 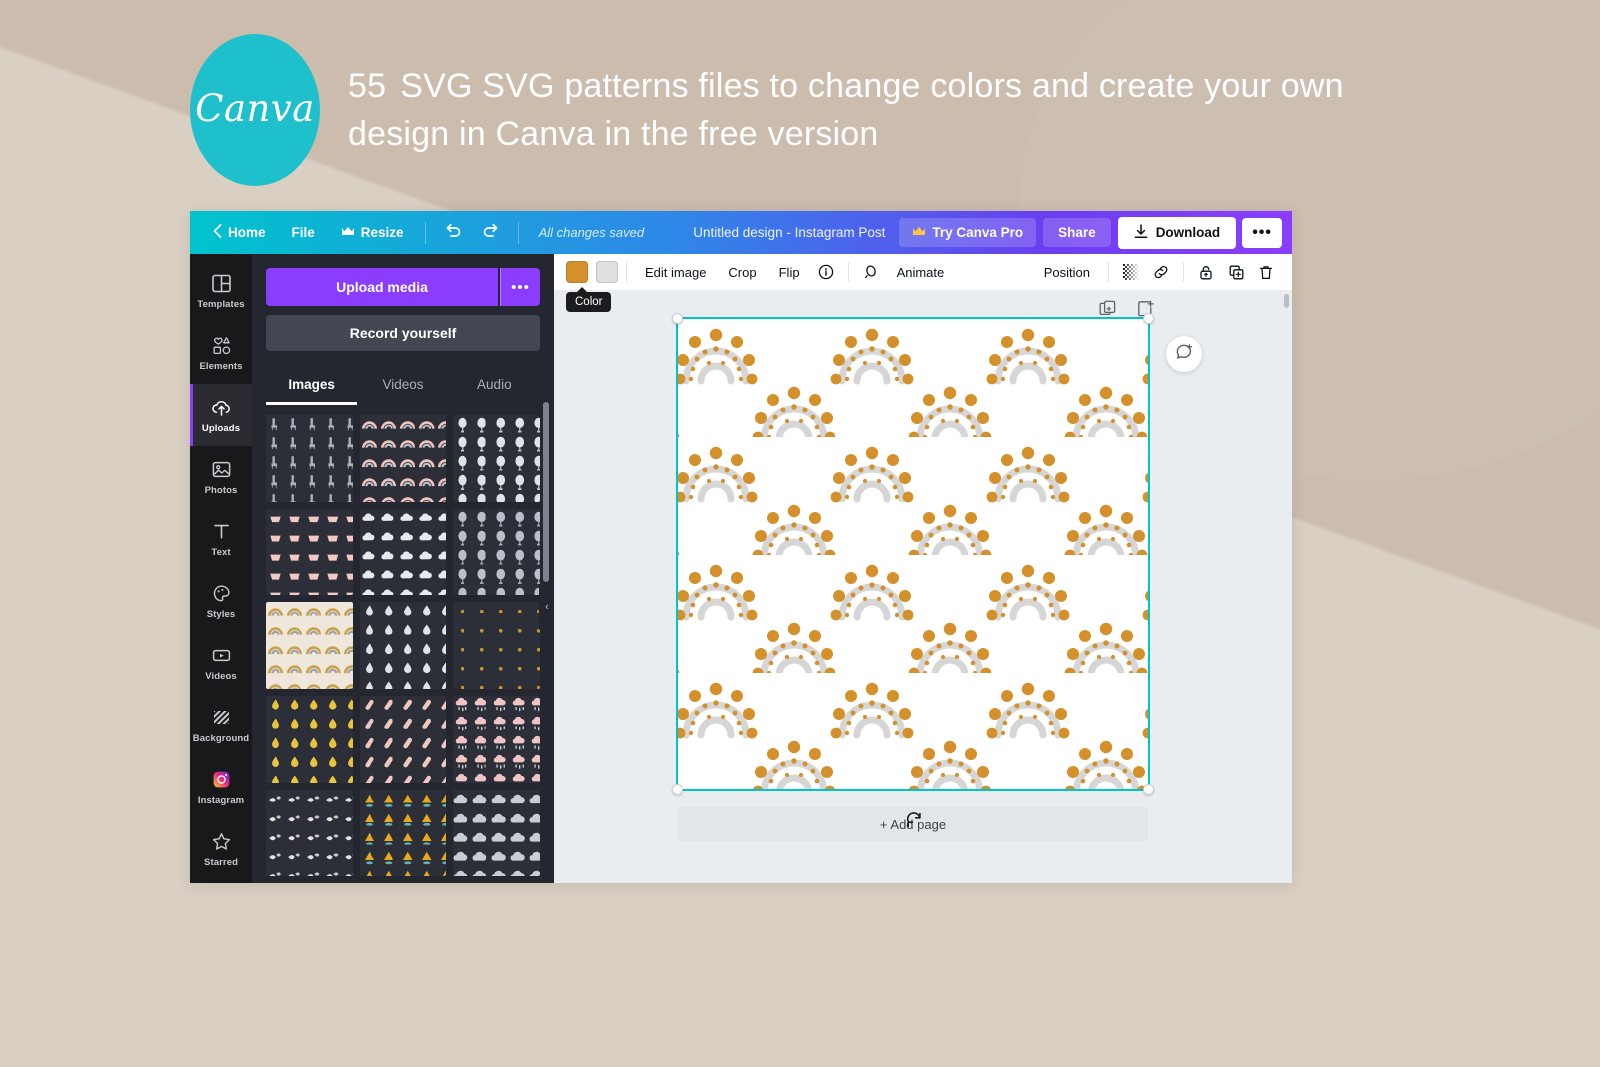 I want to click on add-comment-button, so click(x=1184, y=354).